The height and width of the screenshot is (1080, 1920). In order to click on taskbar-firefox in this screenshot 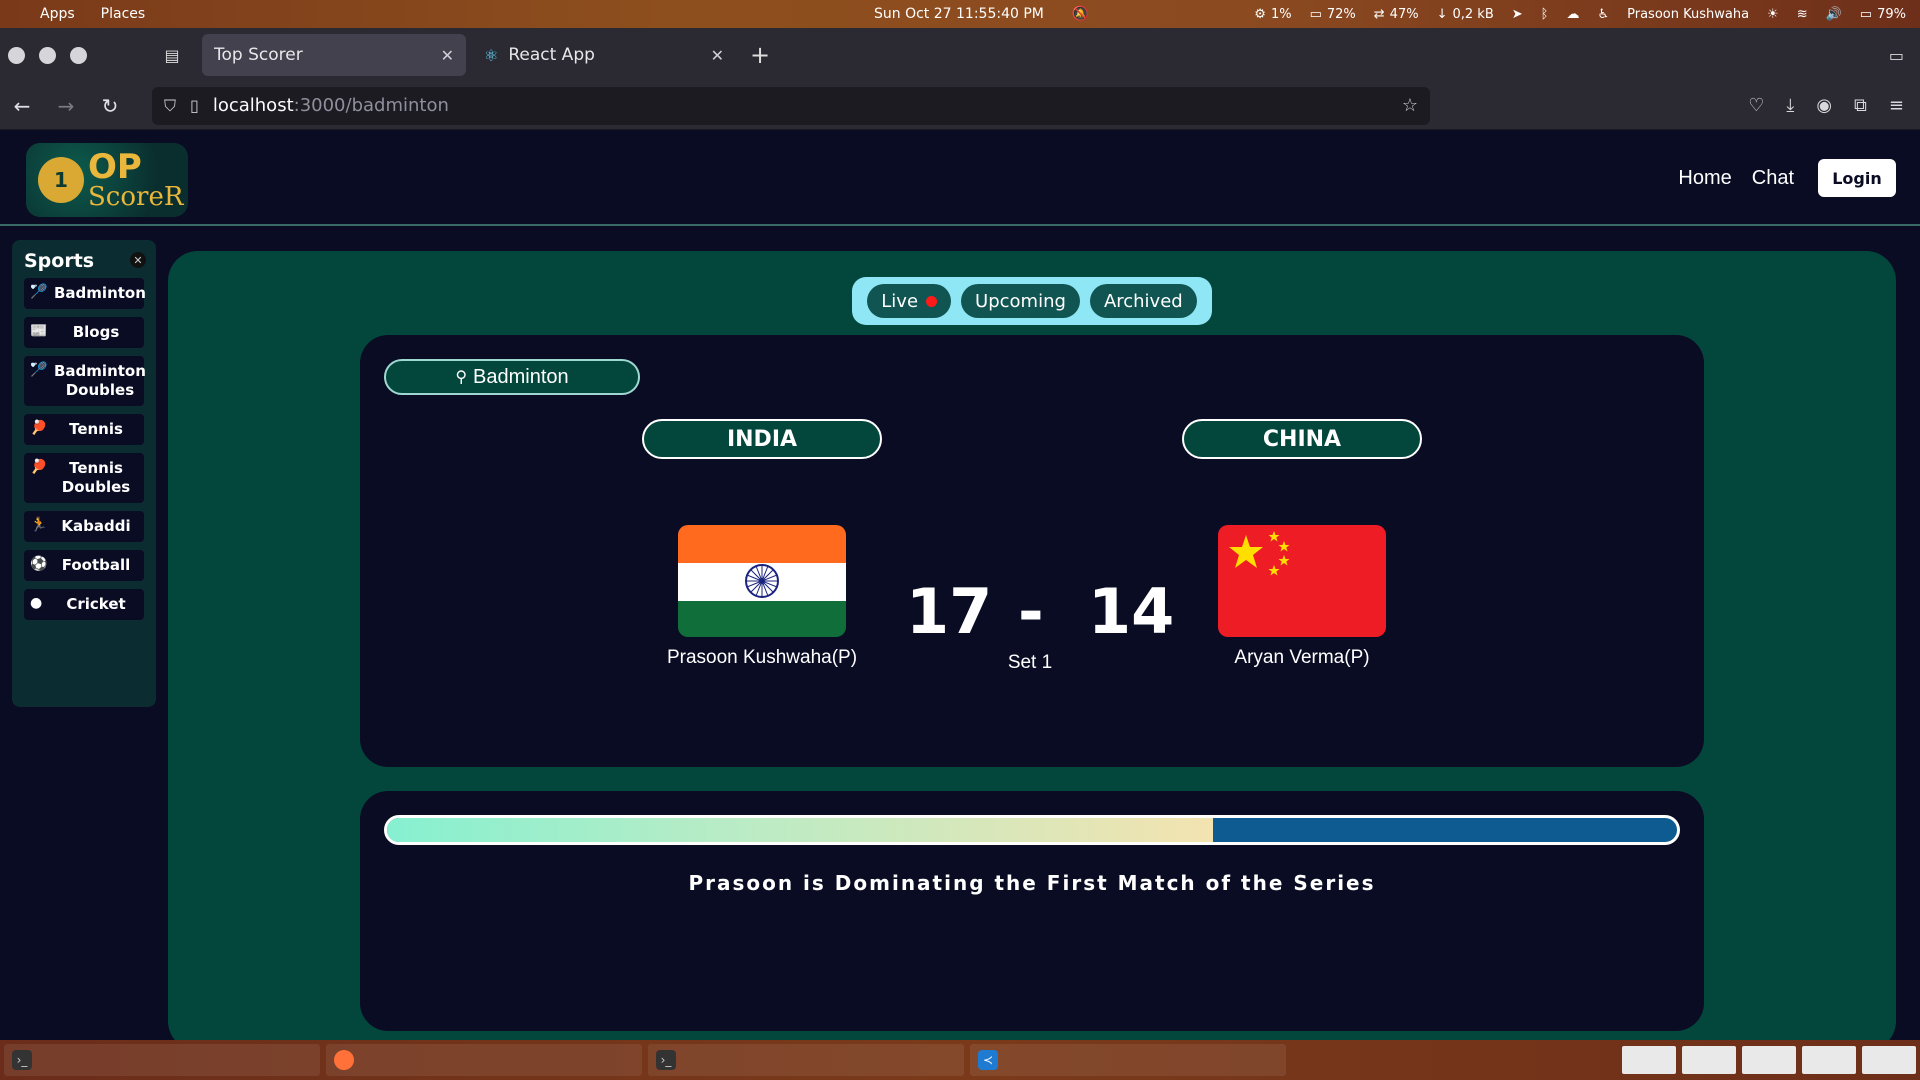, I will do `click(484, 1060)`.